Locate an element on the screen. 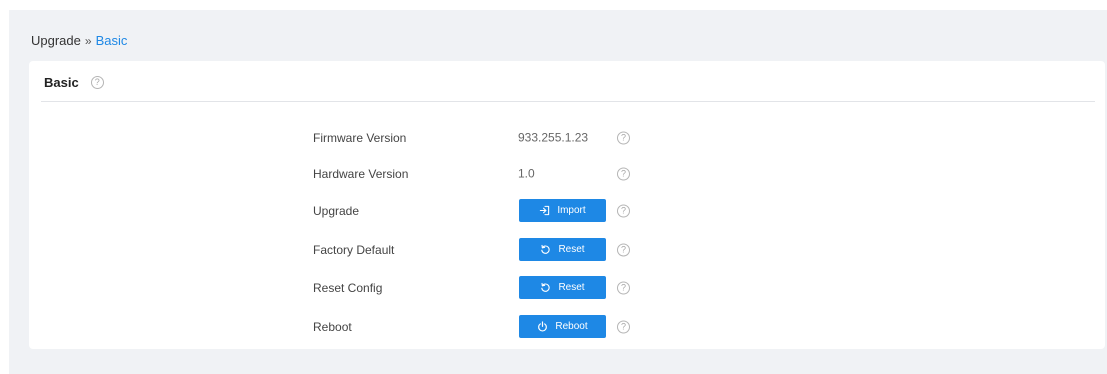  hardware-version-row: Hardware Version 1.0 ? is located at coordinates (567, 174).